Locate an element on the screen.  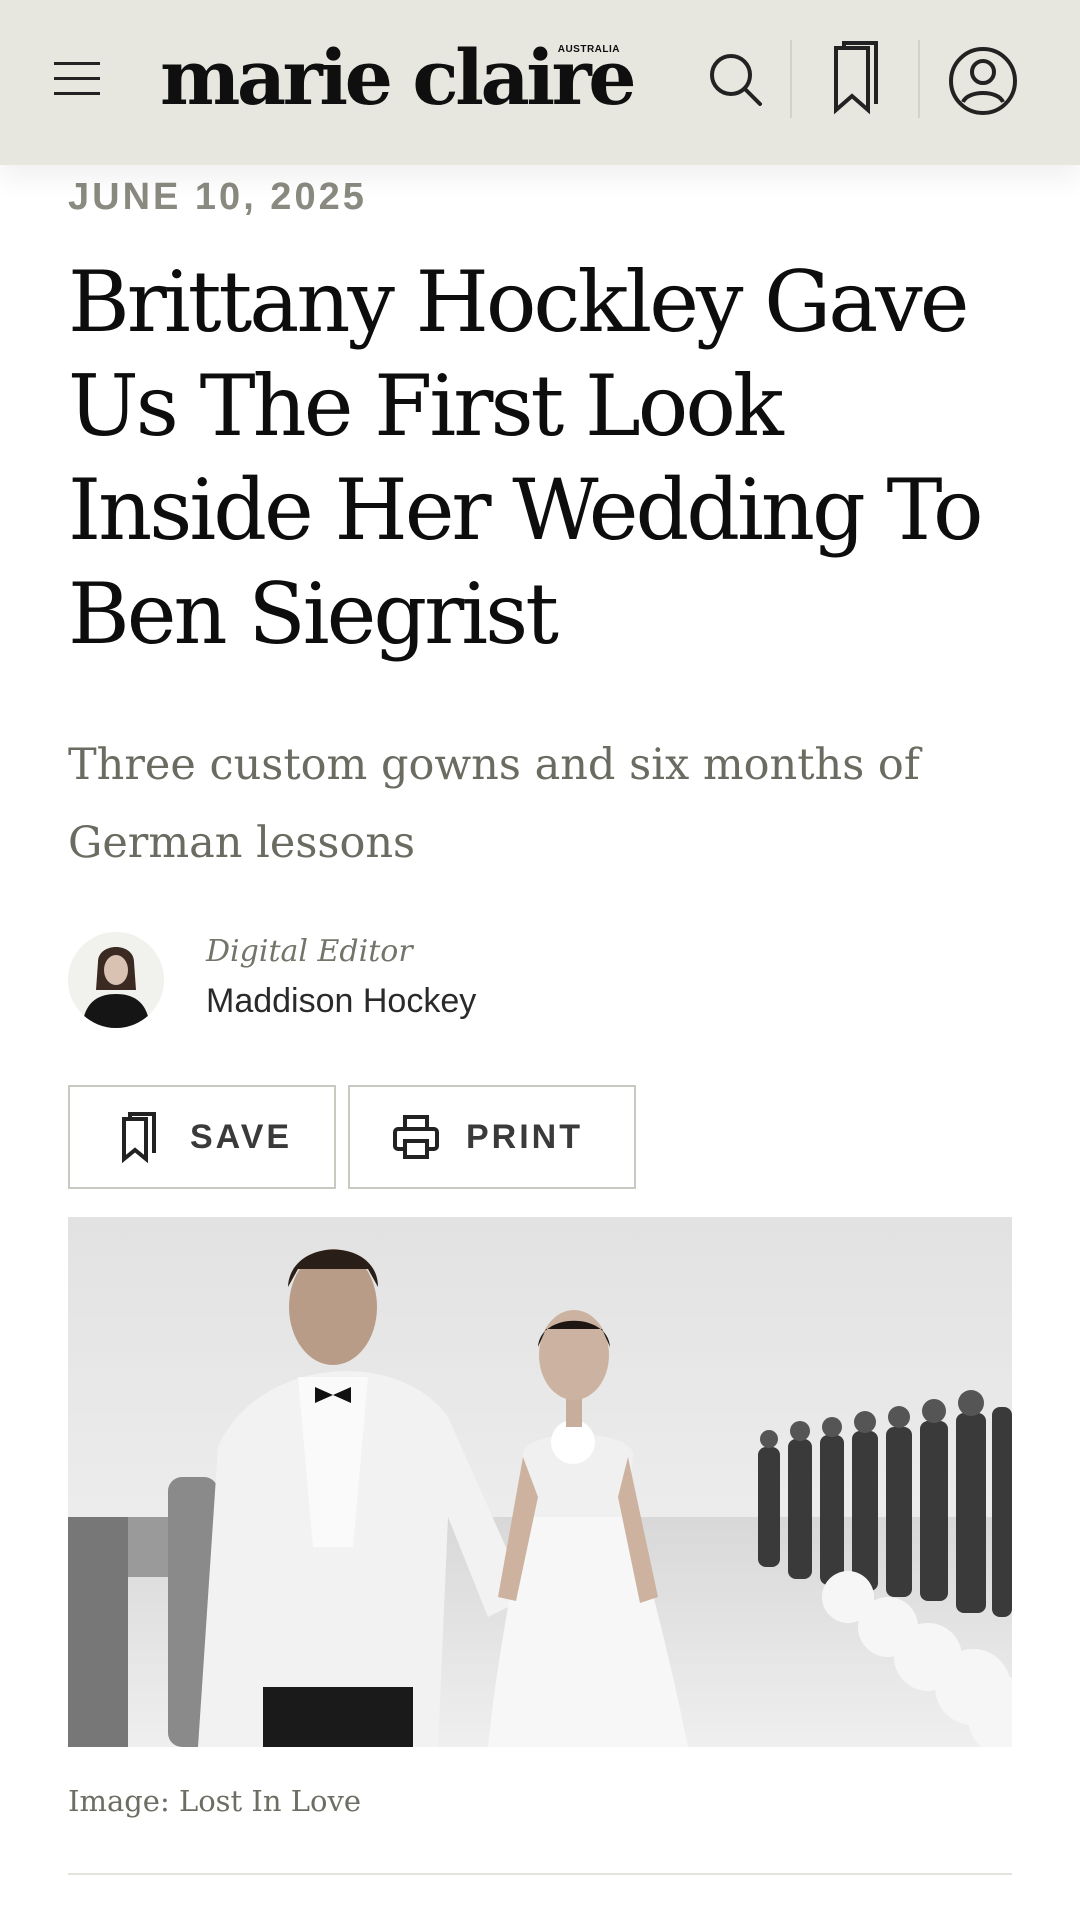
logo-region-label: AUSTRALIA is located at coordinates (588, 49).